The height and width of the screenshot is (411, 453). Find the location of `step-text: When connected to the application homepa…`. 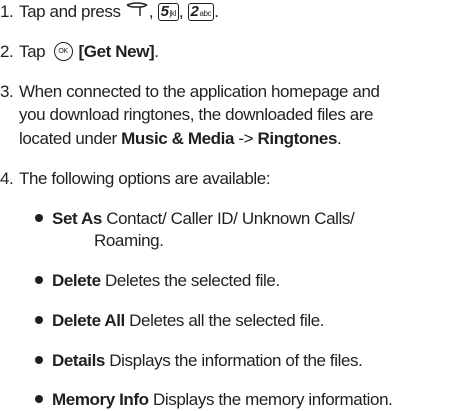

step-text: When connected to the application homepa… is located at coordinates (199, 91).